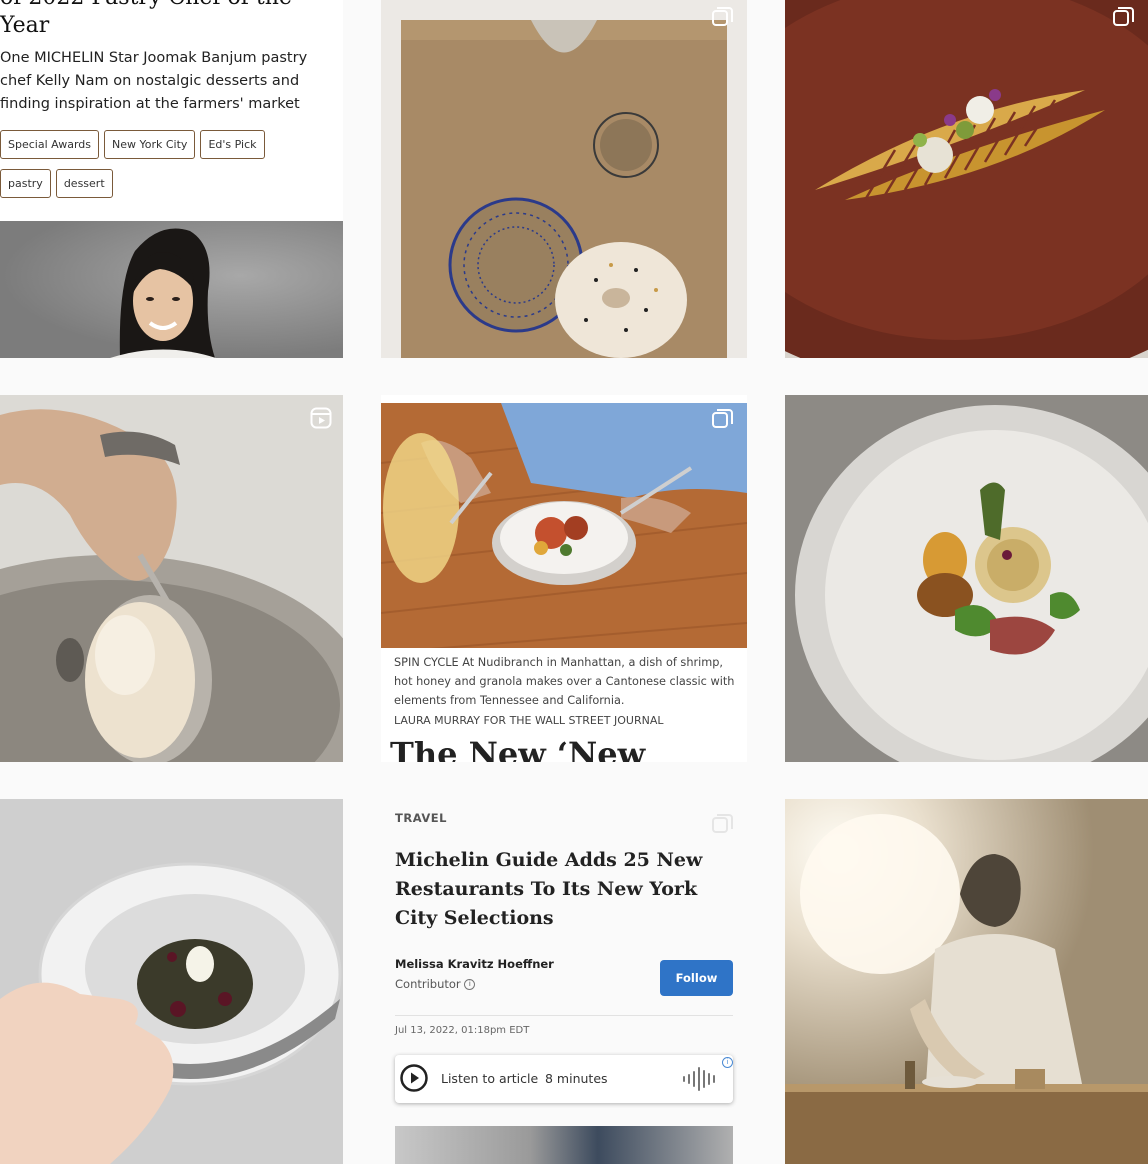 The width and height of the screenshot is (1148, 1164). Describe the element at coordinates (49, 144) in the screenshot. I see `tag-special-awards: Special Awards` at that location.